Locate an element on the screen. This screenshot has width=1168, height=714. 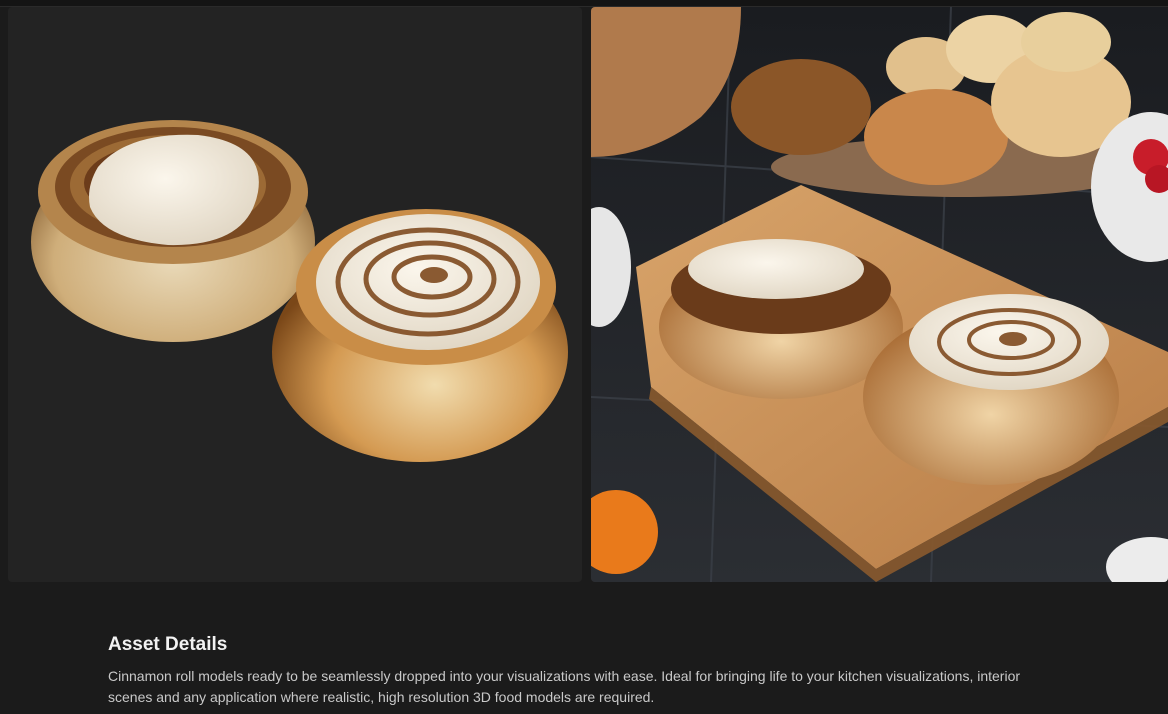
board-cinnamon-roll-left is located at coordinates (781, 319).